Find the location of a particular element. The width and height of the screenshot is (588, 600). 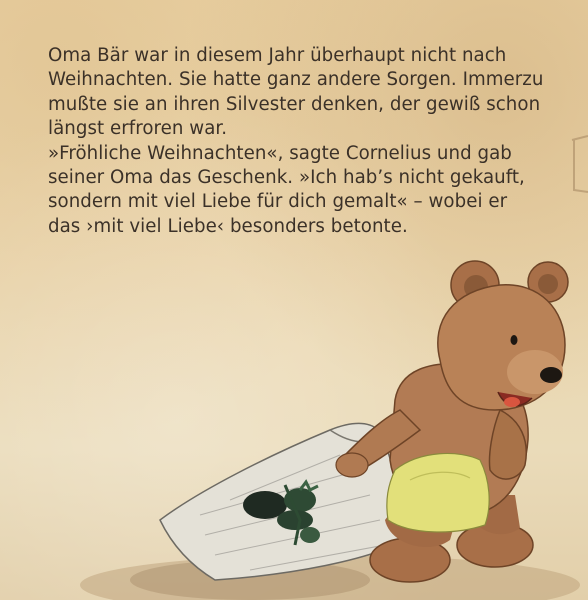

painting-texture is located at coordinates (292, 512).